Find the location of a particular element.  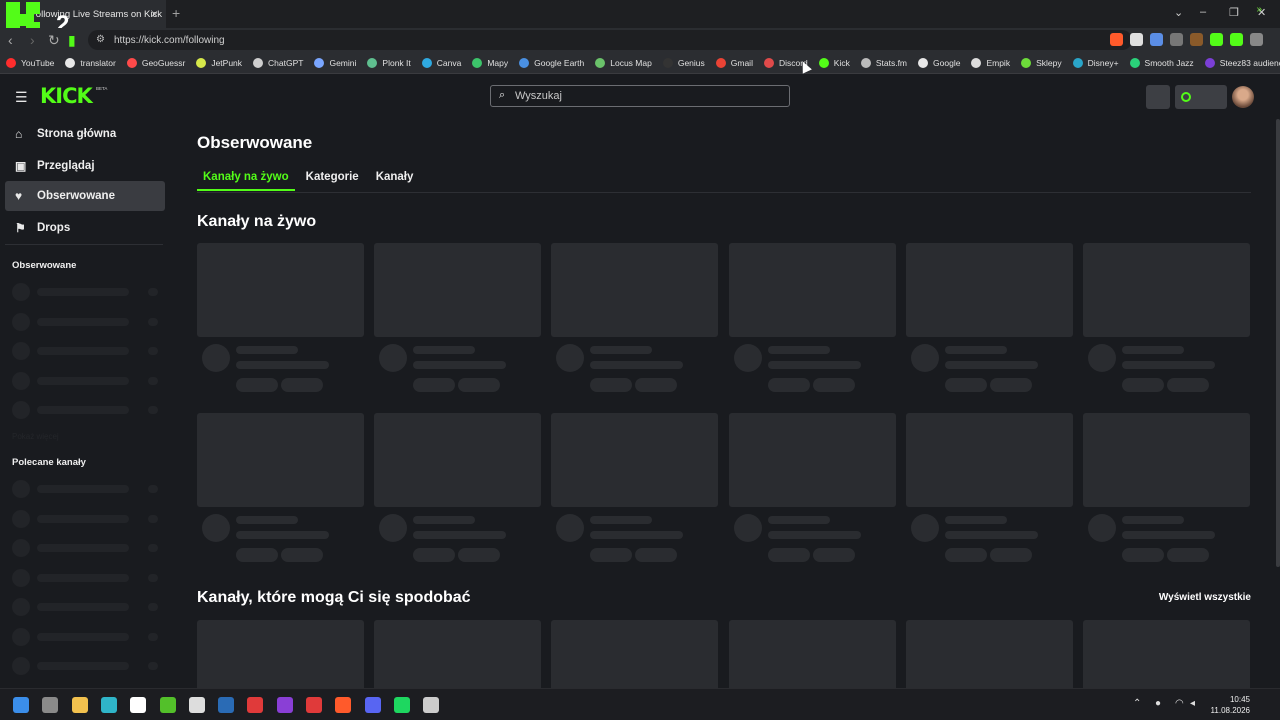

bookmark-gemini: Gemini is located at coordinates (335, 62).